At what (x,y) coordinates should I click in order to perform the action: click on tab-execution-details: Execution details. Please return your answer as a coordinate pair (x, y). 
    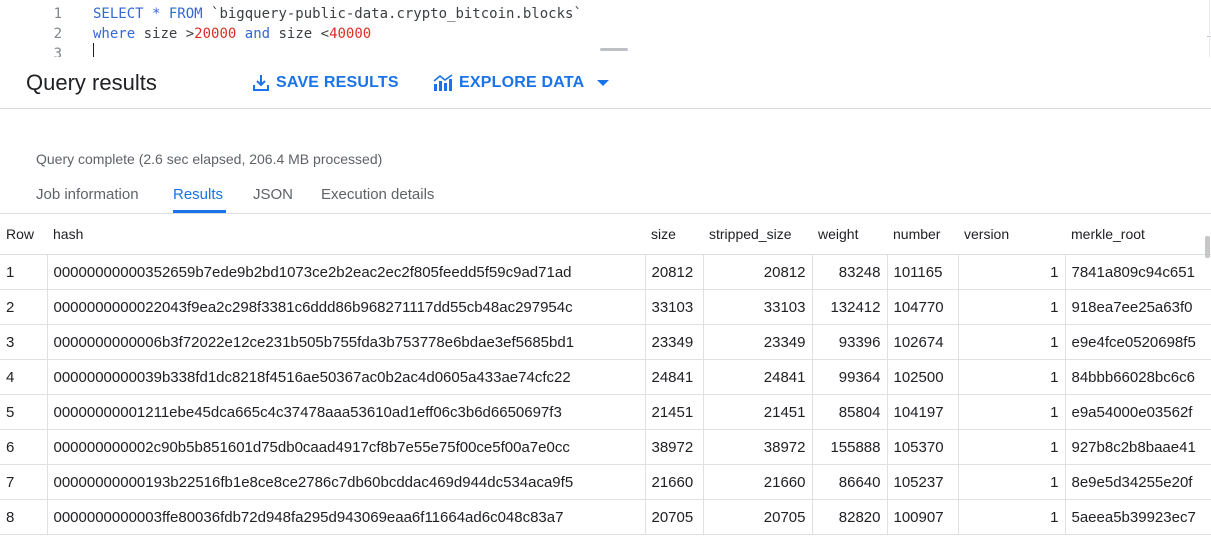
    Looking at the image, I should click on (377, 194).